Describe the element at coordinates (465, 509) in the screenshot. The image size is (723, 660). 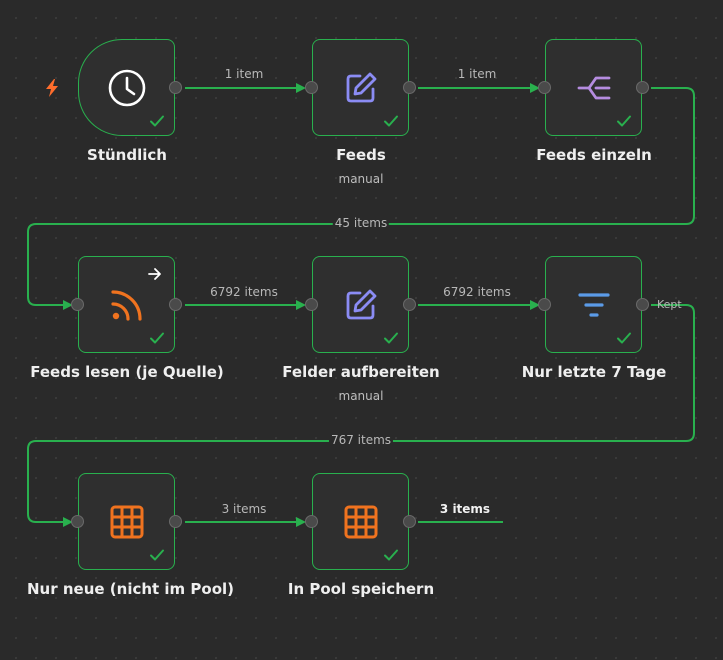
I see `edge-label-save-pool-output: 3 items` at that location.